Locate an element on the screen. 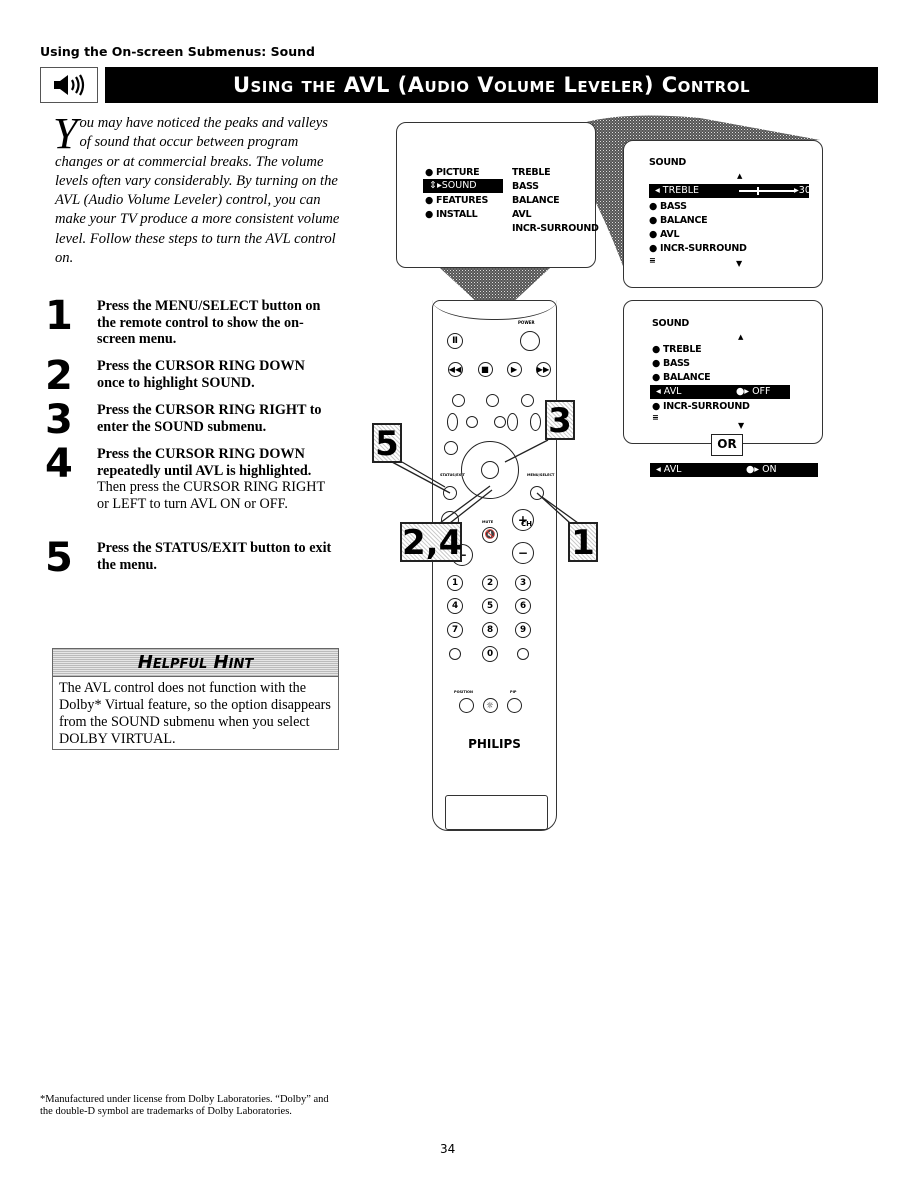  digit-2-button: 2 is located at coordinates (490, 583).